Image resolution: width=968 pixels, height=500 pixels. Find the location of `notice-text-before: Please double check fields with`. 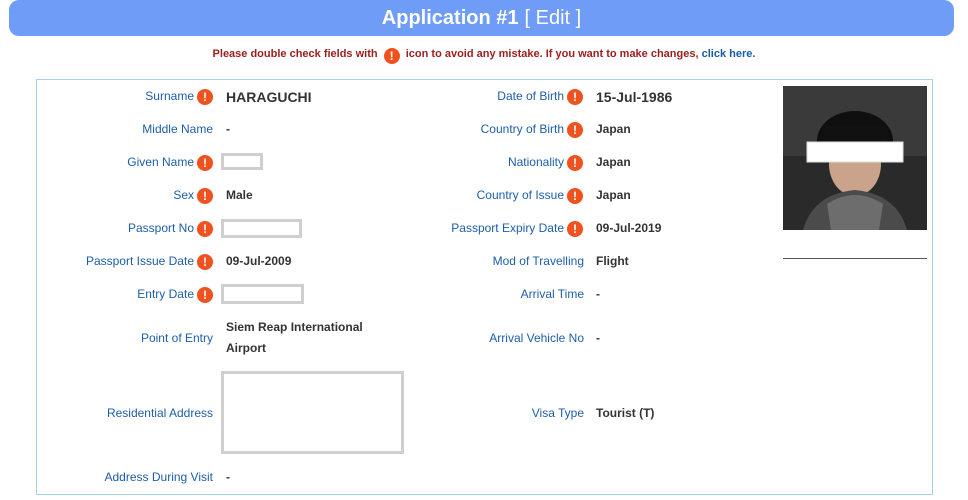

notice-text-before: Please double check fields with is located at coordinates (295, 54).